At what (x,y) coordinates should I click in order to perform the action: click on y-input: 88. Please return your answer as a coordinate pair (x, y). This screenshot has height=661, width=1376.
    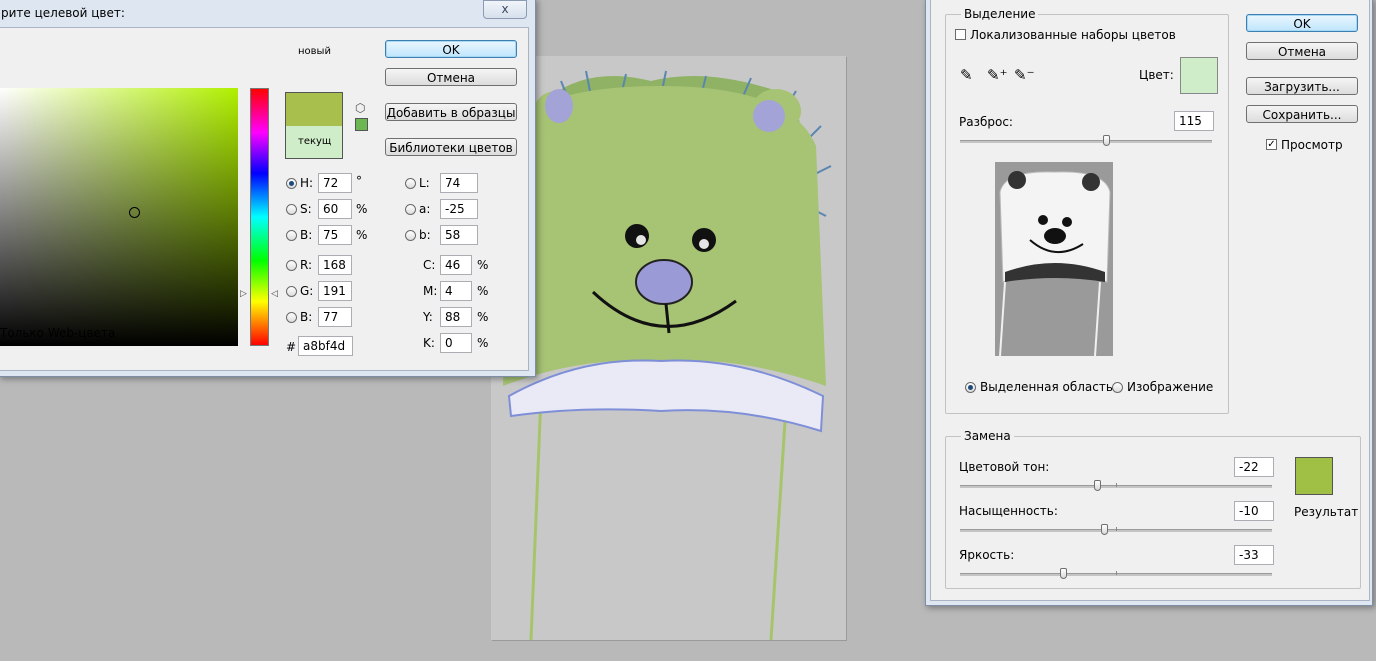
    Looking at the image, I should click on (456, 317).